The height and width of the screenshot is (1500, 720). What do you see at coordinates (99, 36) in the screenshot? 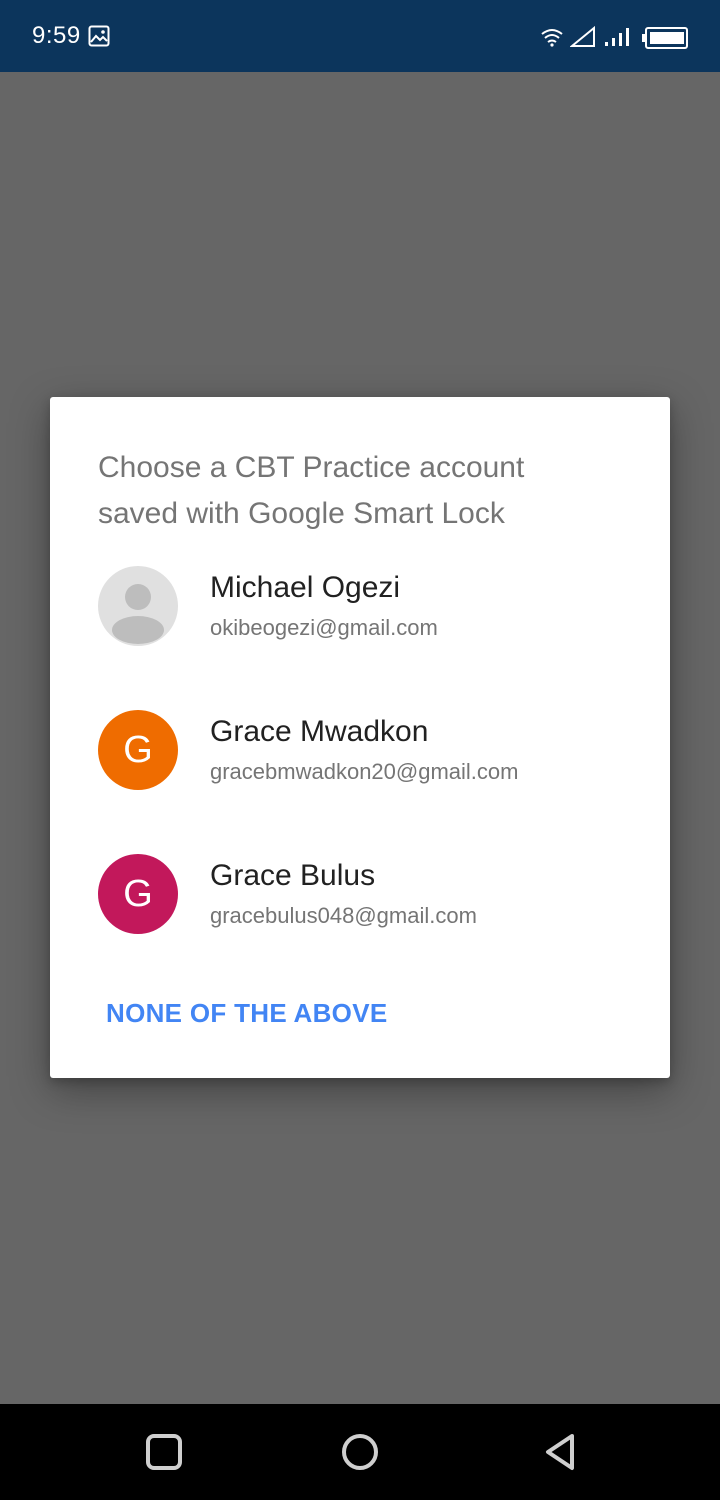
I see `image-notification-icon` at bounding box center [99, 36].